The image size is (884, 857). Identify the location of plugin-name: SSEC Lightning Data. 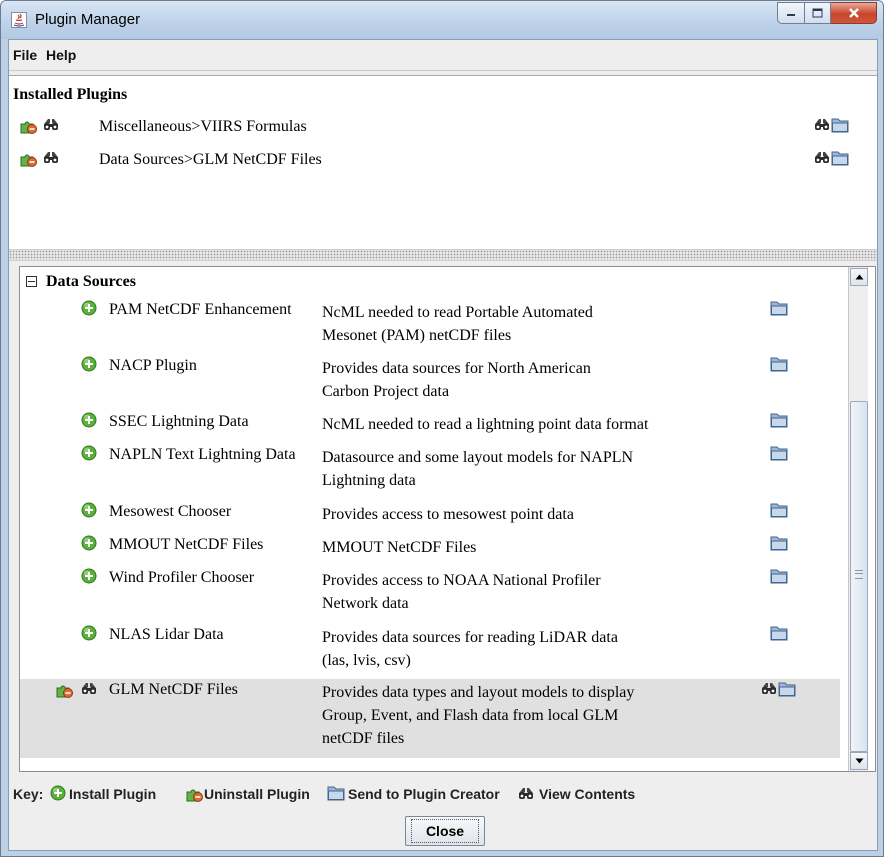
(179, 421).